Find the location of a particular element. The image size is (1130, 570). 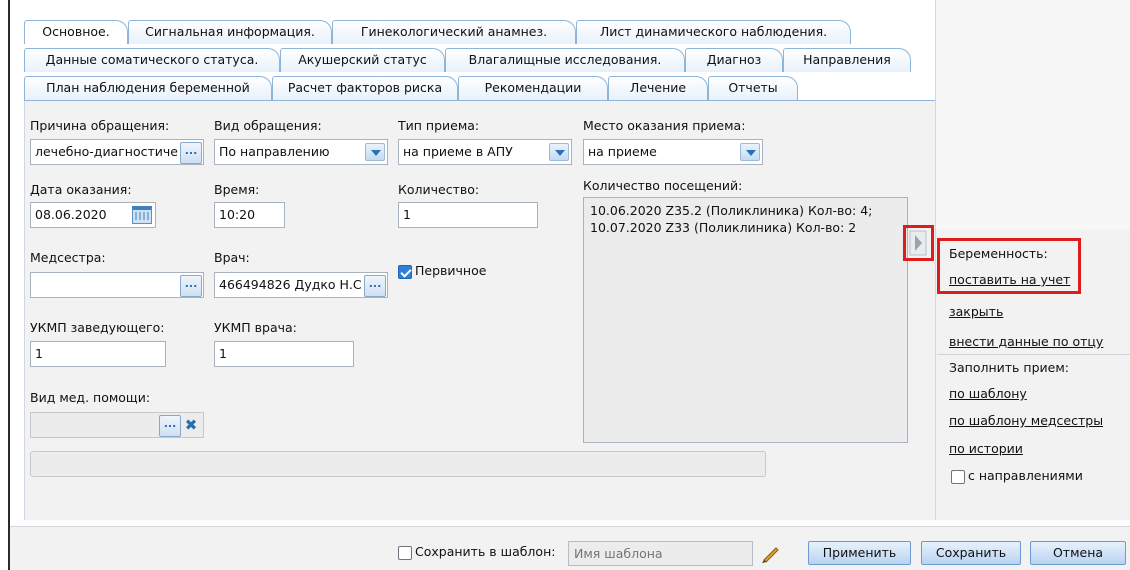

tab-reports: Отчеты is located at coordinates (753, 88).